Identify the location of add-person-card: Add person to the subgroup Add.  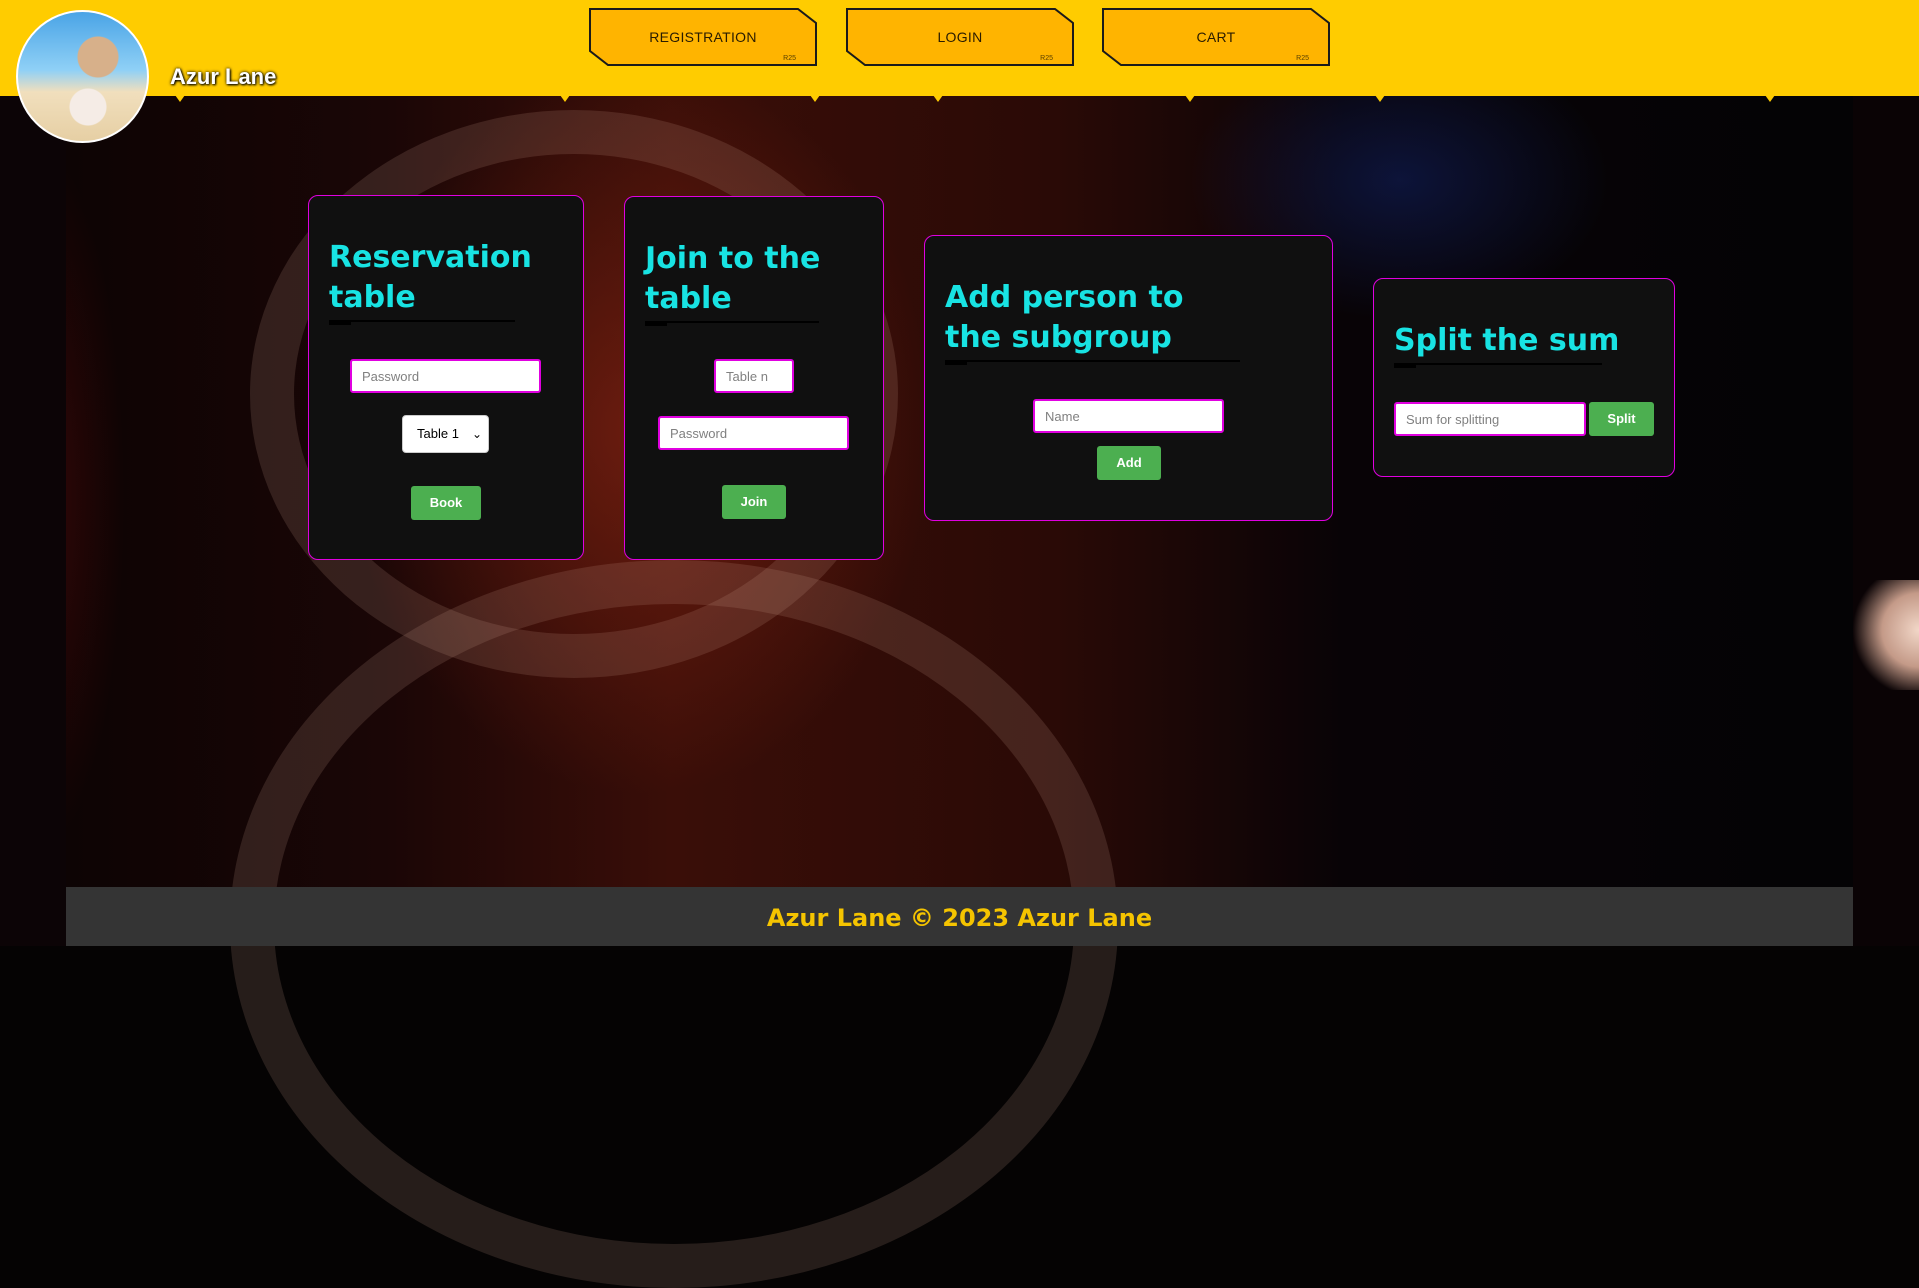
(1128, 378).